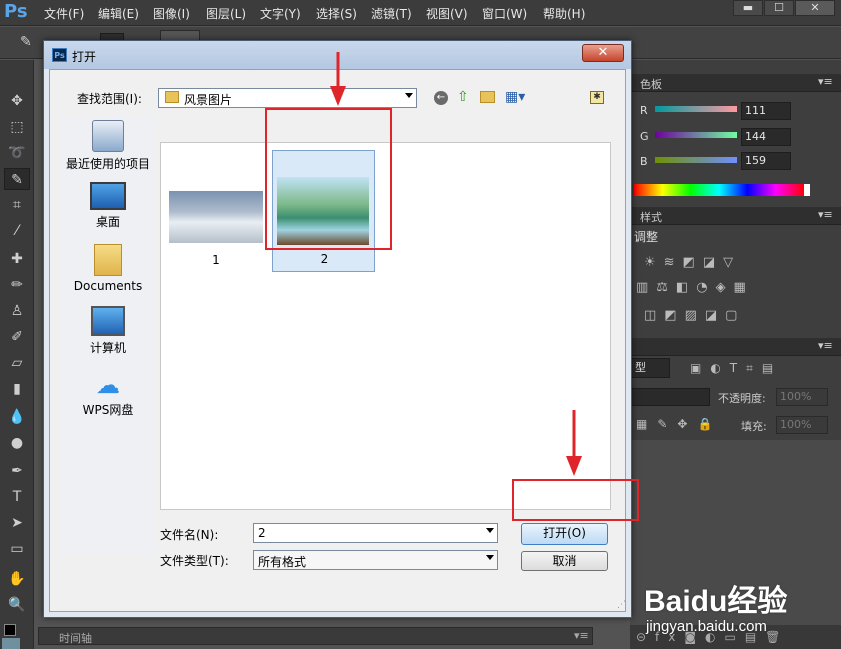 Image resolution: width=841 pixels, height=649 pixels. I want to click on preview-toggle-icon: ✱, so click(597, 97).